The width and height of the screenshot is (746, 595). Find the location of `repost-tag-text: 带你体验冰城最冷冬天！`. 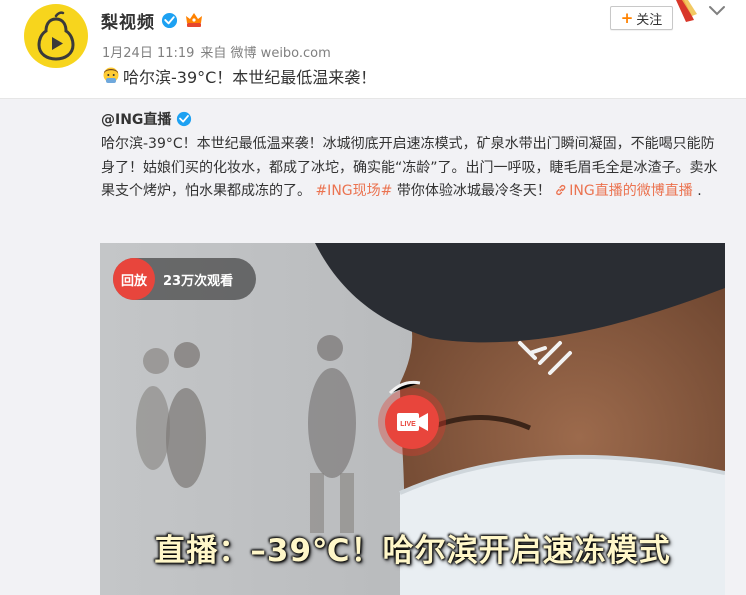

repost-tag-text: 带你体验冰城最冷冬天！ is located at coordinates (473, 191).